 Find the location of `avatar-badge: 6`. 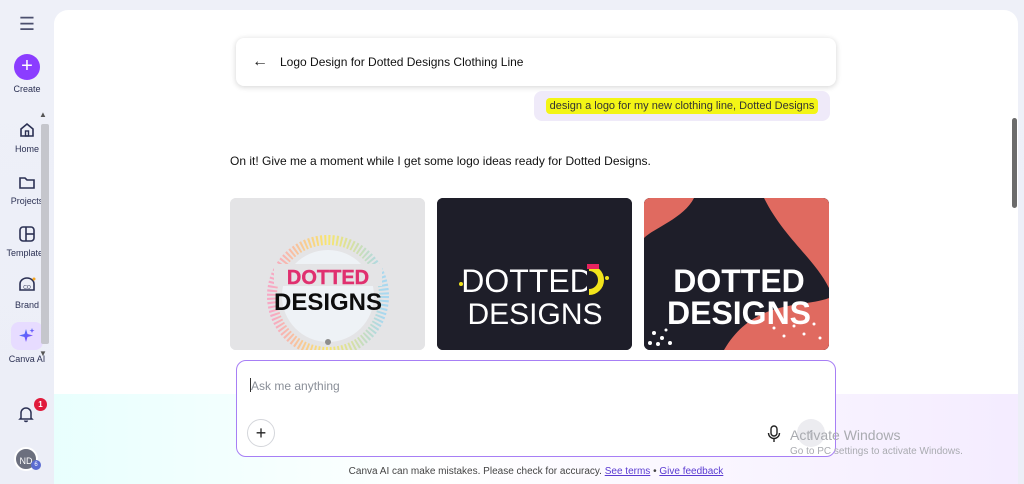

avatar-badge: 6 is located at coordinates (36, 465).